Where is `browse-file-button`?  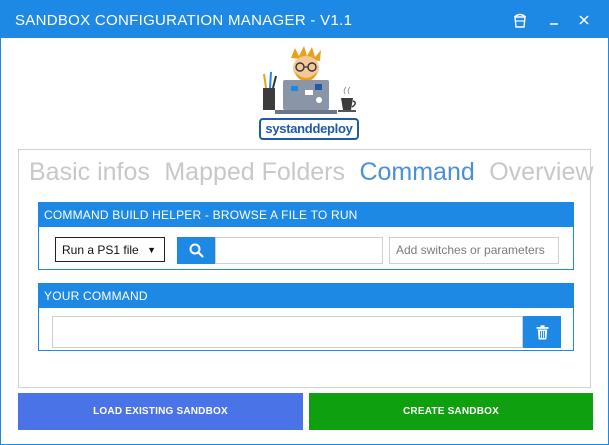 browse-file-button is located at coordinates (196, 250).